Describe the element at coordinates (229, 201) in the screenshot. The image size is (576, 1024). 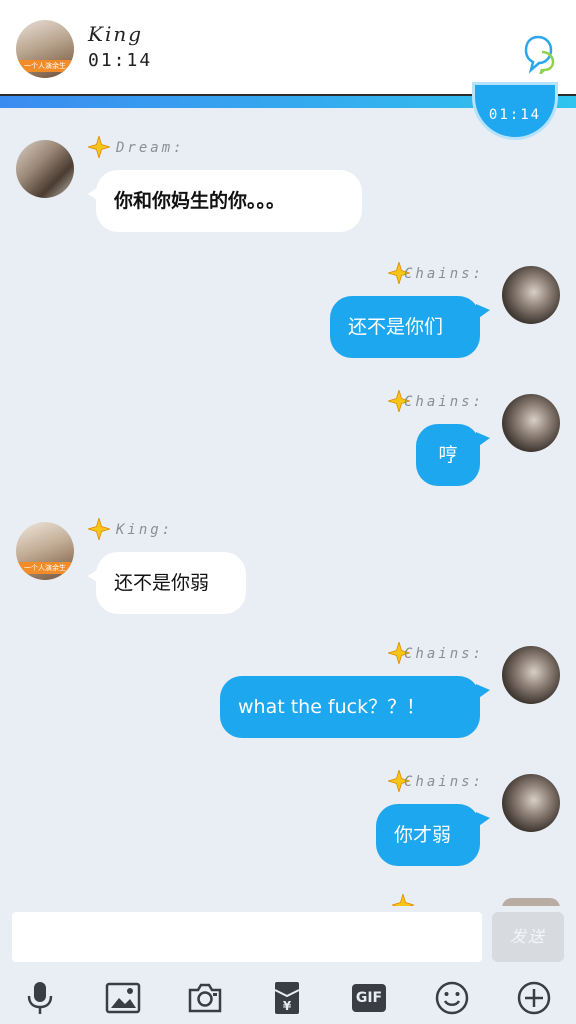
I see `message-bubble: 你和你妈生的你。。。` at that location.